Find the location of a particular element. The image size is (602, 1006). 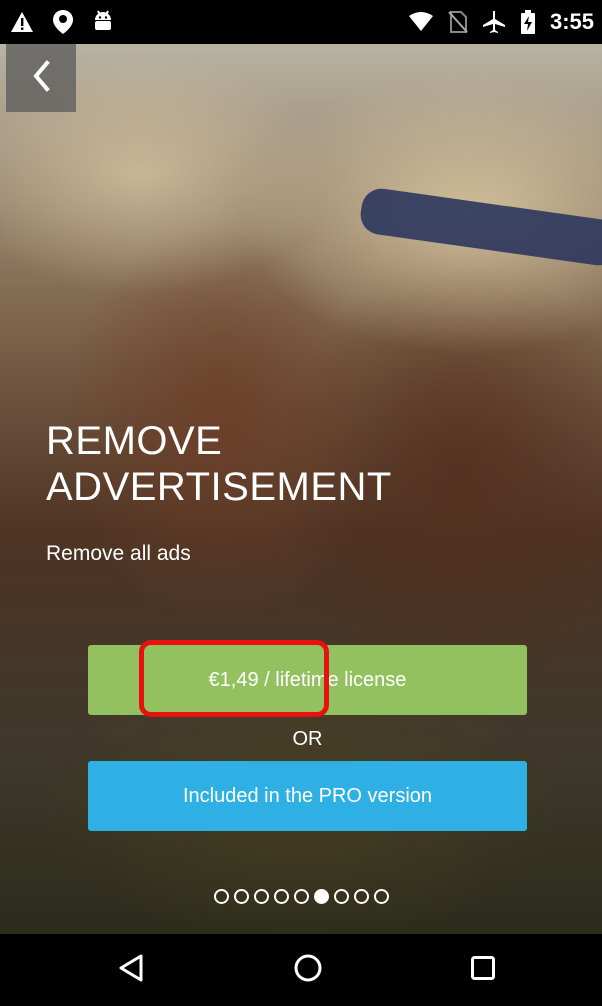

warning-icon is located at coordinates (22, 22).